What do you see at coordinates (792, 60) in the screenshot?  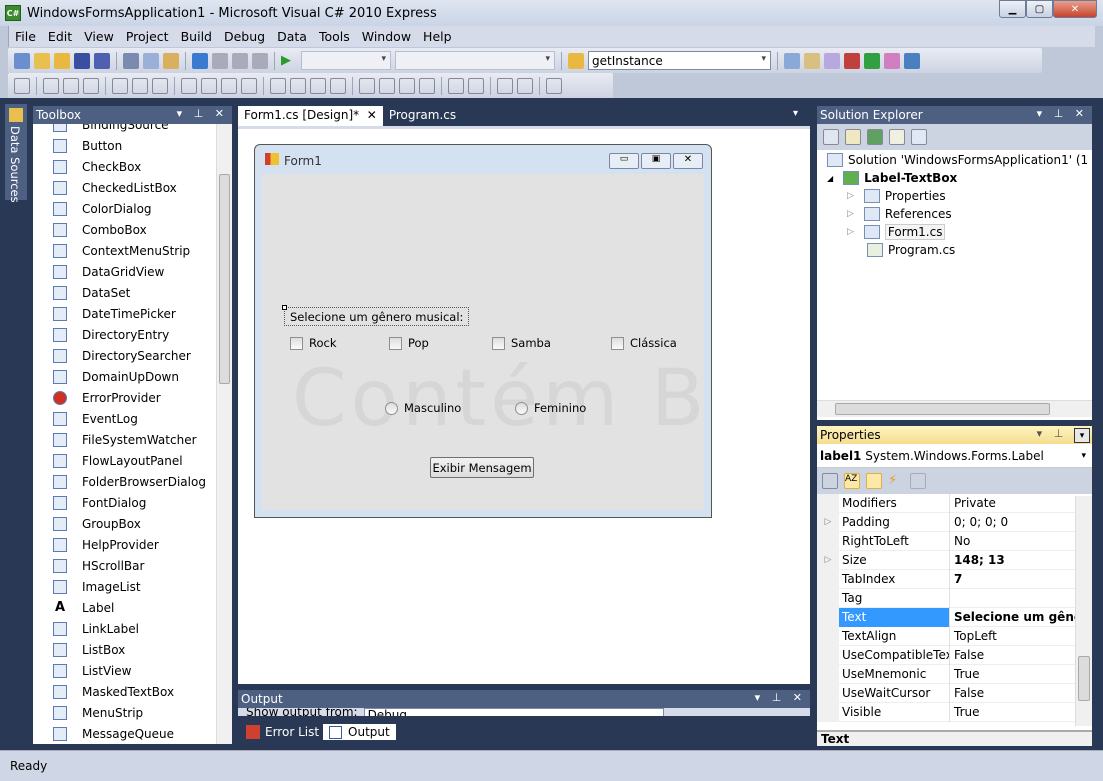 I see `find-icon` at bounding box center [792, 60].